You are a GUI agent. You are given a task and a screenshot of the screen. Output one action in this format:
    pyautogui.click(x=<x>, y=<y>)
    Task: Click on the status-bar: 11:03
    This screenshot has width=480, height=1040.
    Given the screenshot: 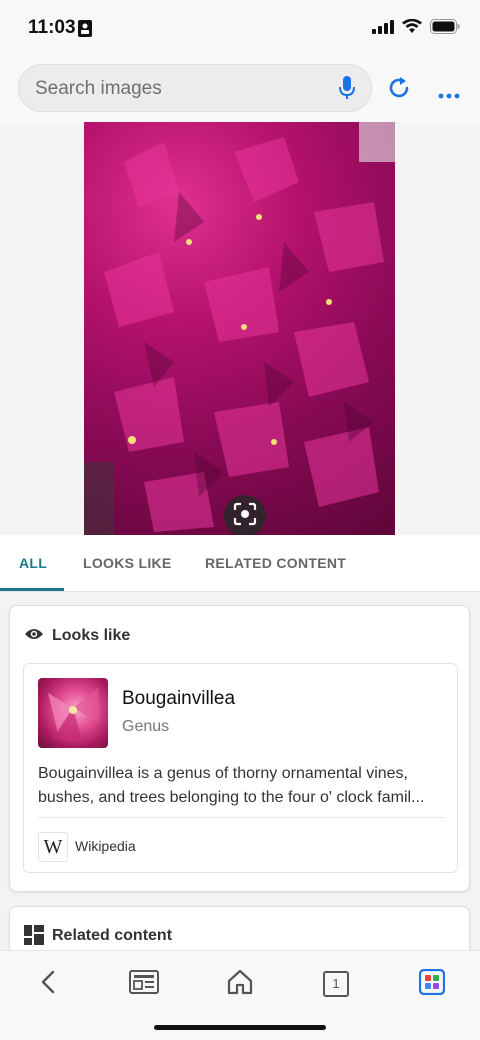 What is the action you would take?
    pyautogui.click(x=240, y=29)
    